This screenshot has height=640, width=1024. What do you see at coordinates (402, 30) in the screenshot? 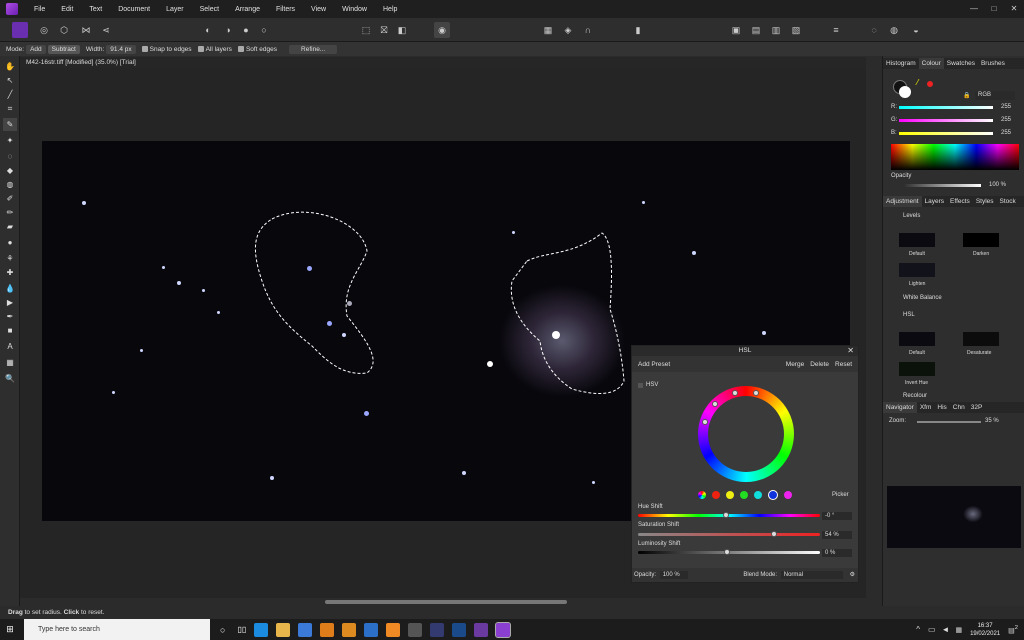
I see `invert-selection-icon: ◧` at bounding box center [402, 30].